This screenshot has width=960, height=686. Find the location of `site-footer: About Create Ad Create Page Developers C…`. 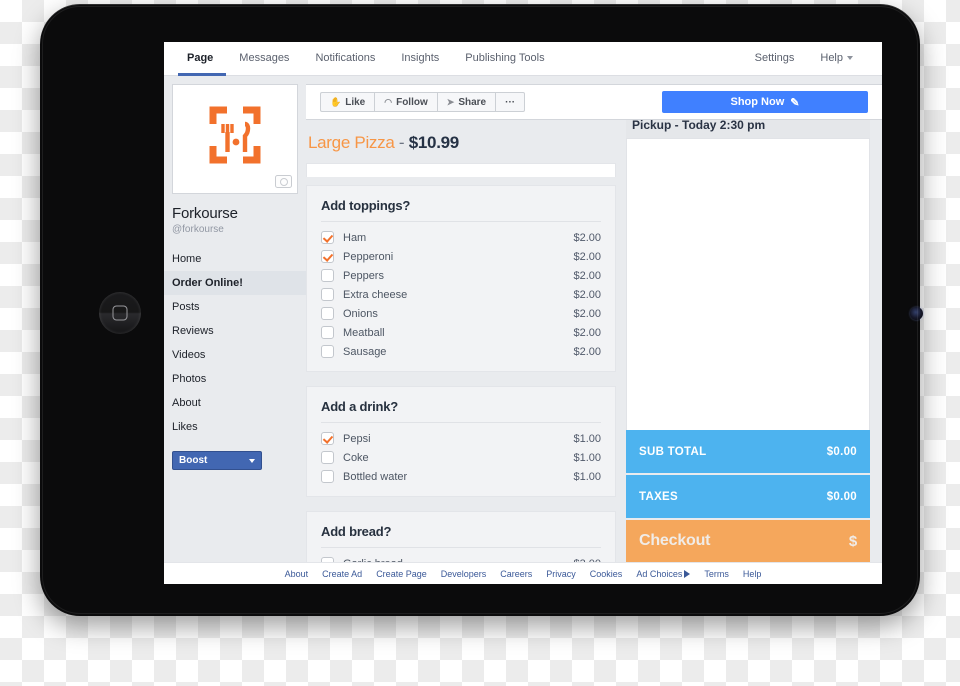

site-footer: About Create Ad Create Page Developers C… is located at coordinates (523, 573).